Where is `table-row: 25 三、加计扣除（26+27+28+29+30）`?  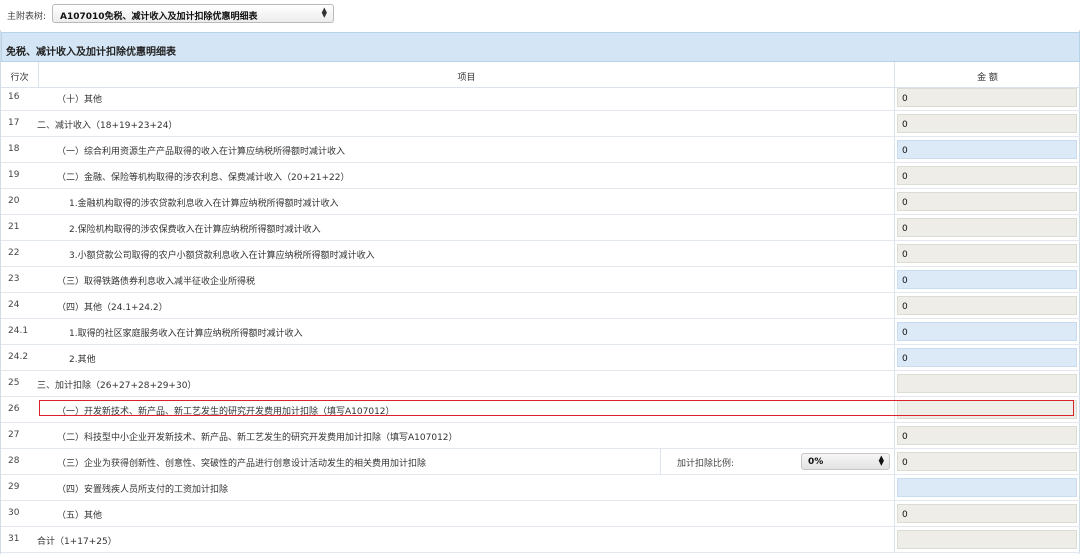 table-row: 25 三、加计扣除（26+27+28+29+30） is located at coordinates (540, 384).